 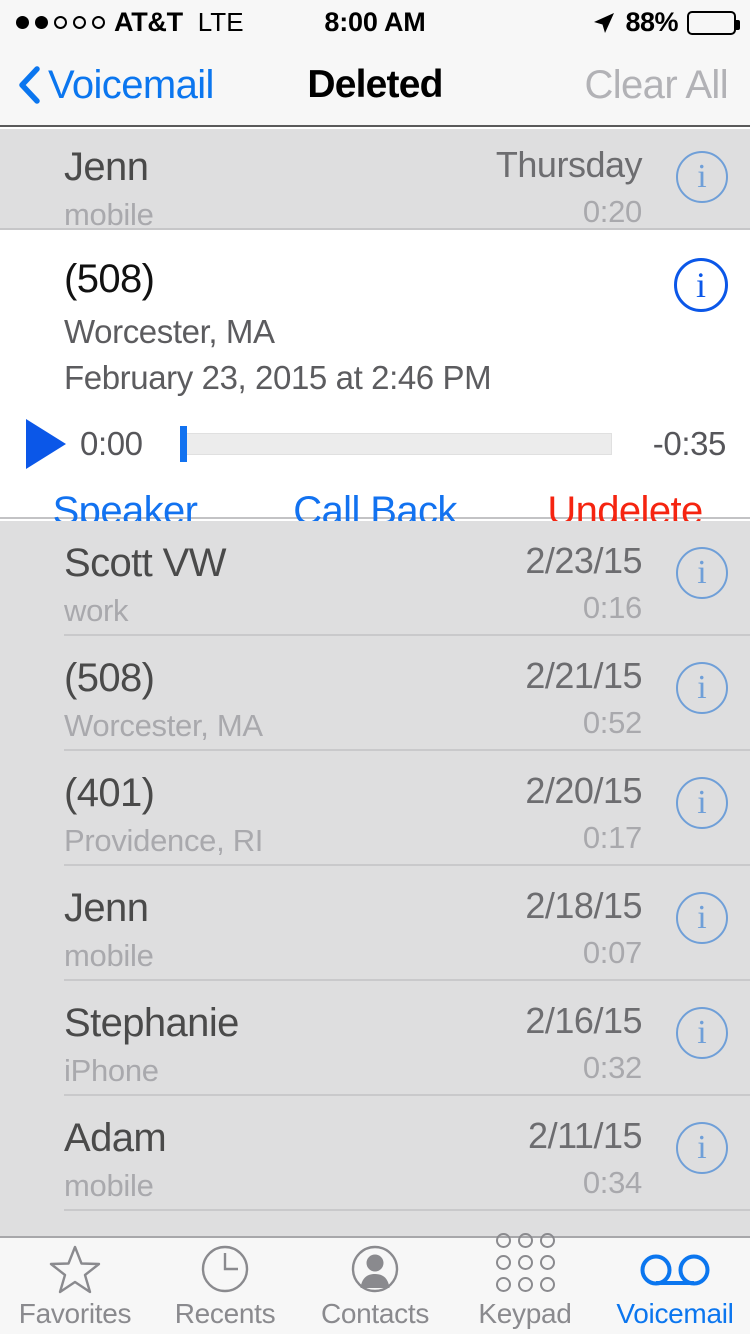 What do you see at coordinates (183, 444) in the screenshot?
I see `scrubber-playhead` at bounding box center [183, 444].